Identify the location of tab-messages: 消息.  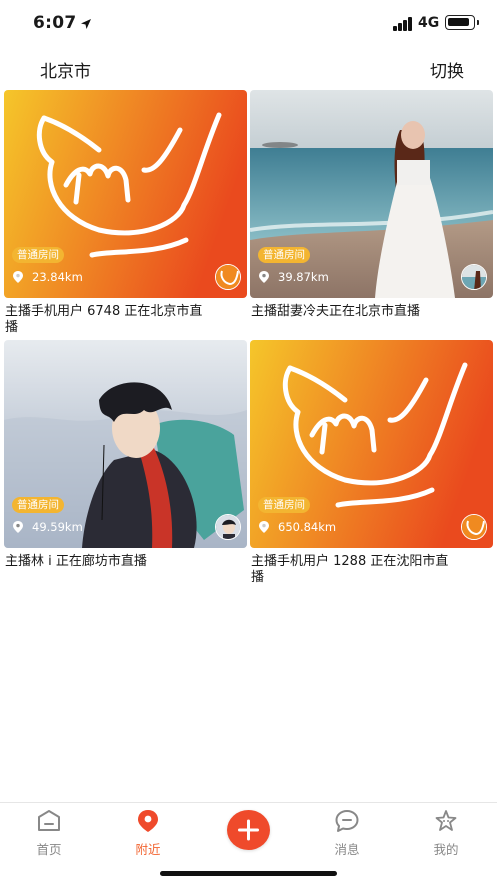
(347, 833).